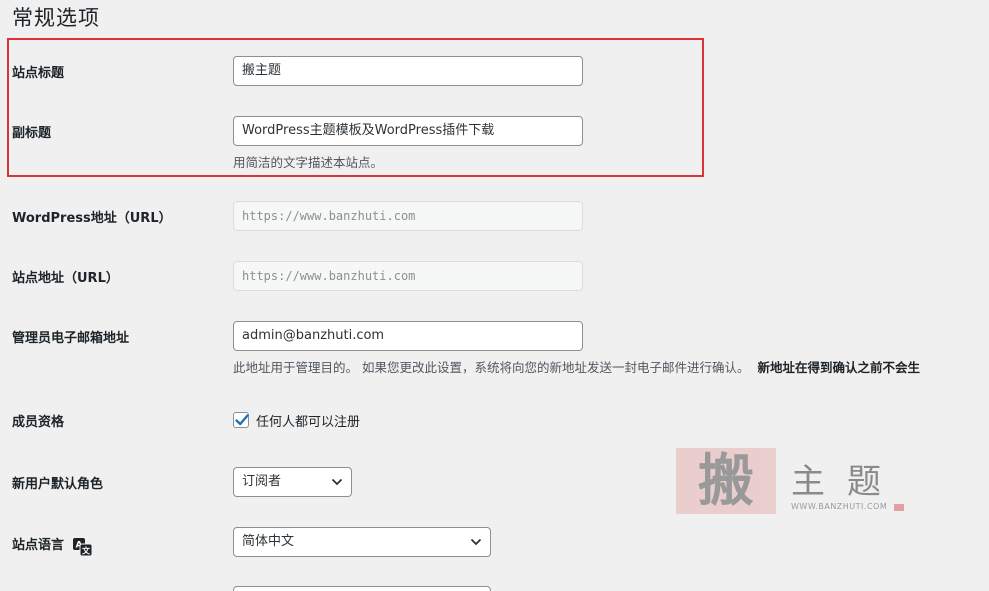  Describe the element at coordinates (847, 482) in the screenshot. I see `watermark-chars: 主题` at that location.